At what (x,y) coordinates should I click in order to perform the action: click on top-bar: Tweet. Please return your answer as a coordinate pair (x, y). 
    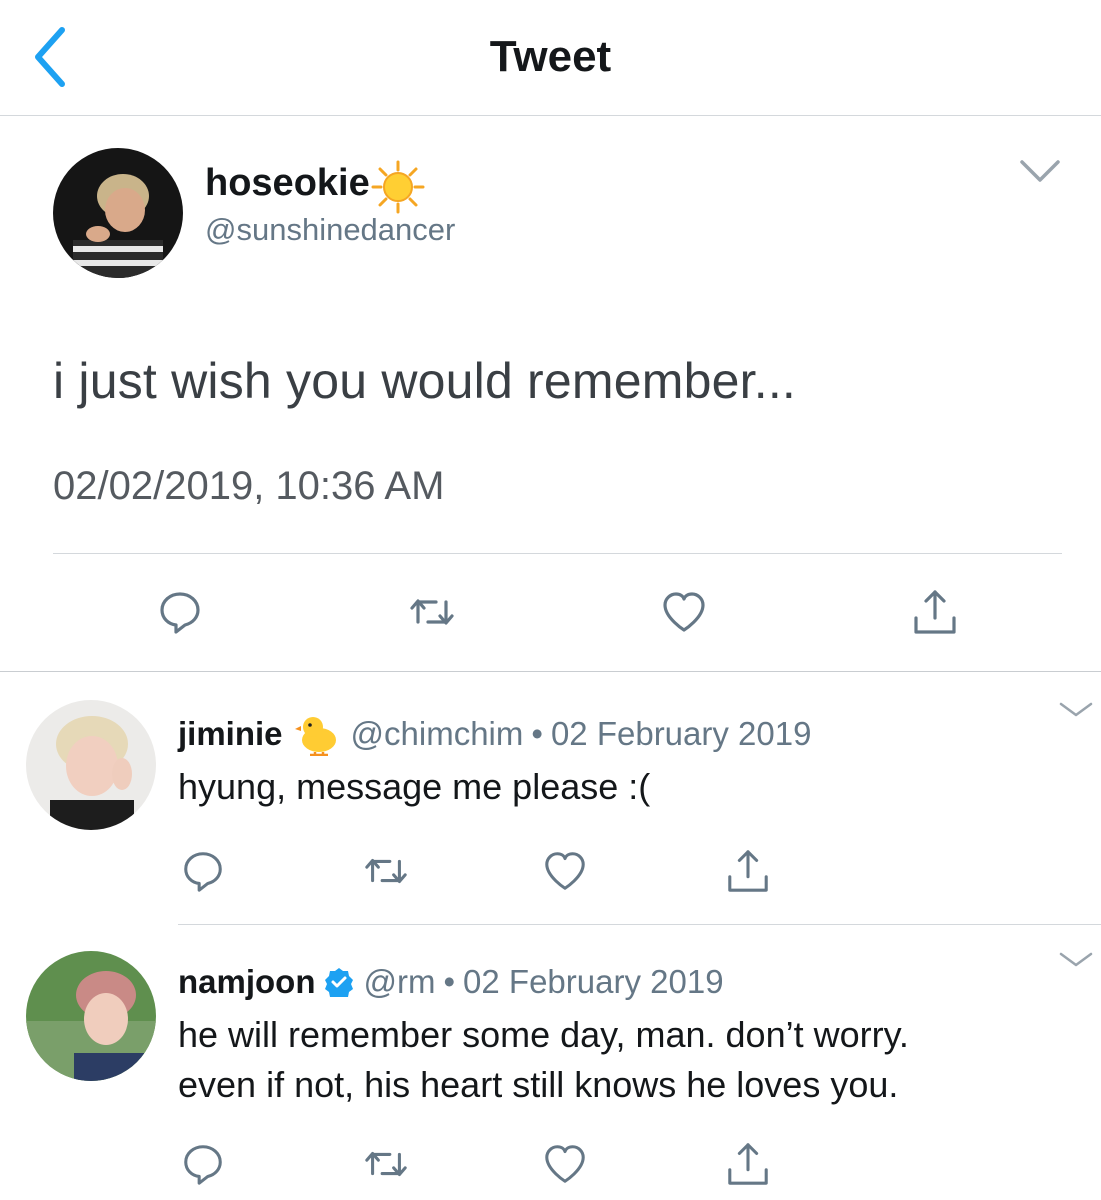
    Looking at the image, I should click on (550, 58).